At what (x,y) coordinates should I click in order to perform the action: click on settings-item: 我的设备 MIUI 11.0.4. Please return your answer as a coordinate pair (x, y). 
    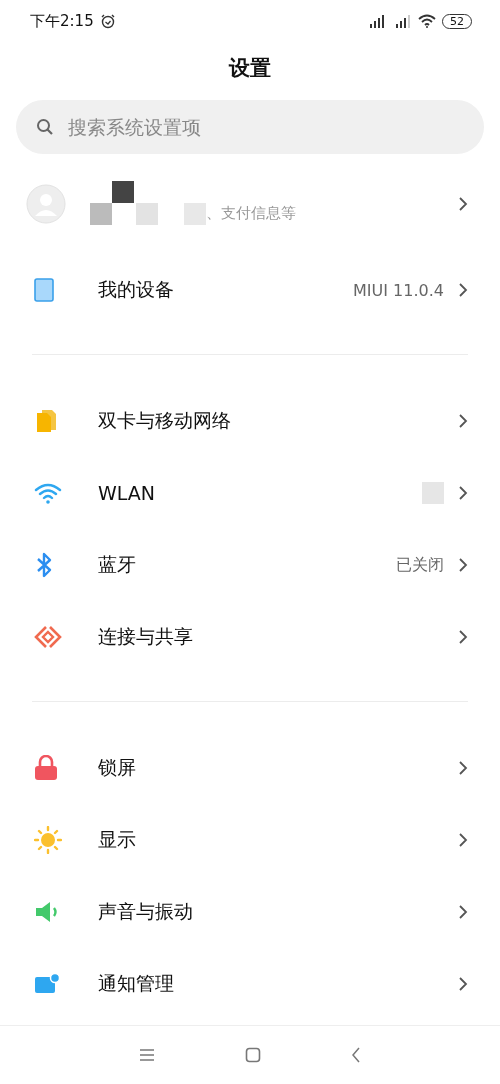
    Looking at the image, I should click on (250, 290).